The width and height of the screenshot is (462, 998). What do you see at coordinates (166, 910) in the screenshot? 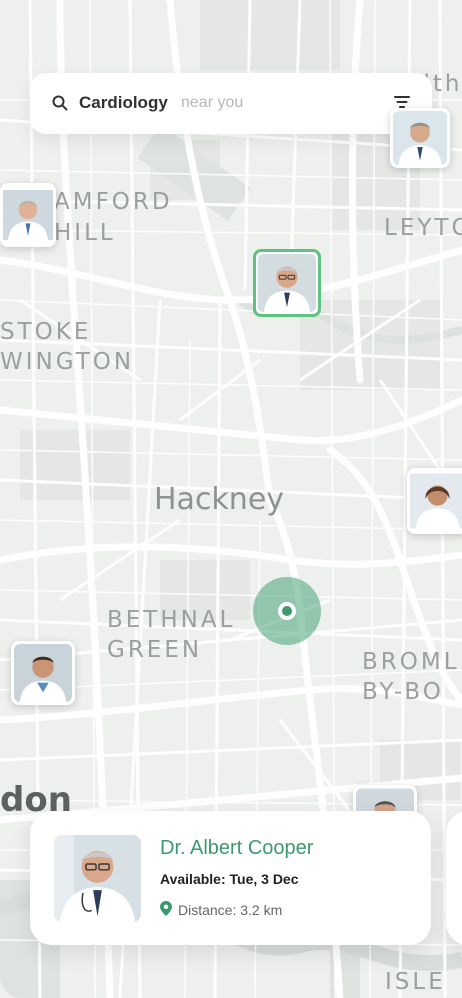
I see `location-pin-icon` at bounding box center [166, 910].